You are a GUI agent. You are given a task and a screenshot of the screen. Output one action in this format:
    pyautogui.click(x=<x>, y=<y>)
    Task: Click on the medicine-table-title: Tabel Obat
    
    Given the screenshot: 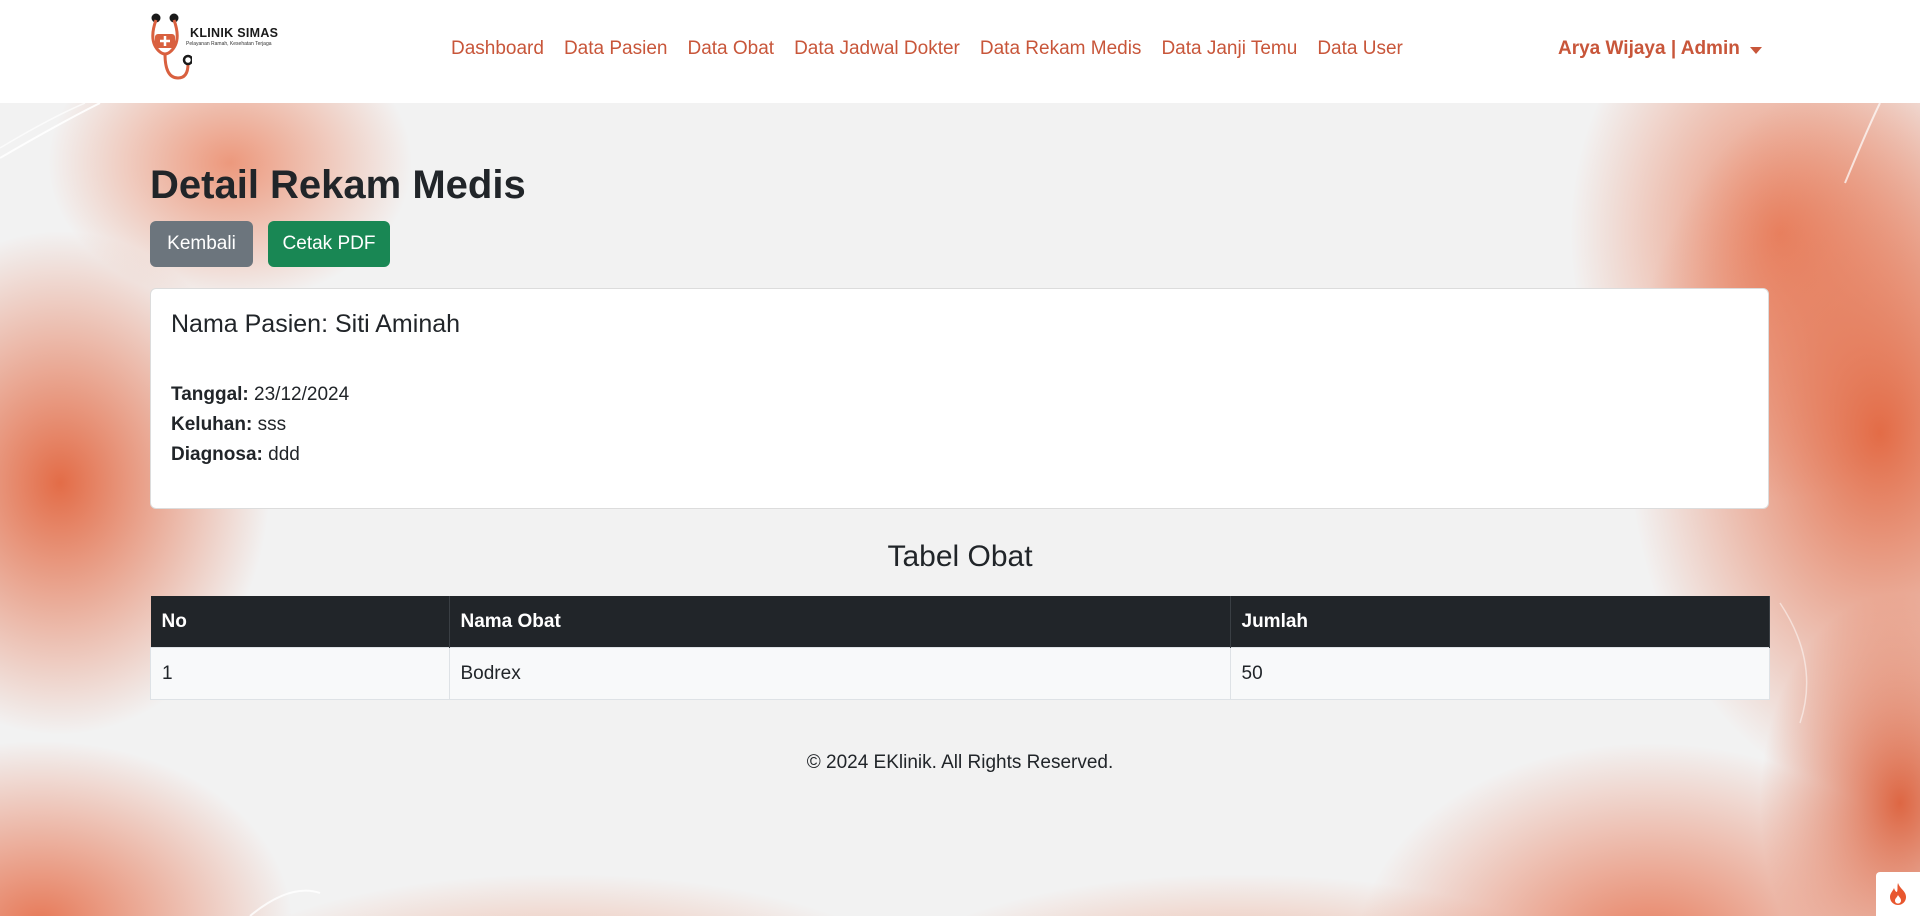 What is the action you would take?
    pyautogui.click(x=960, y=556)
    